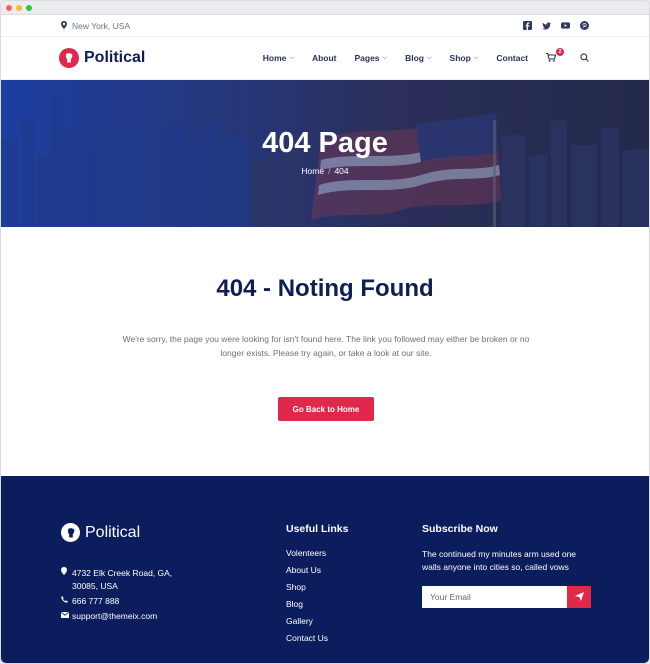  What do you see at coordinates (551, 58) in the screenshot?
I see `cart-icon` at bounding box center [551, 58].